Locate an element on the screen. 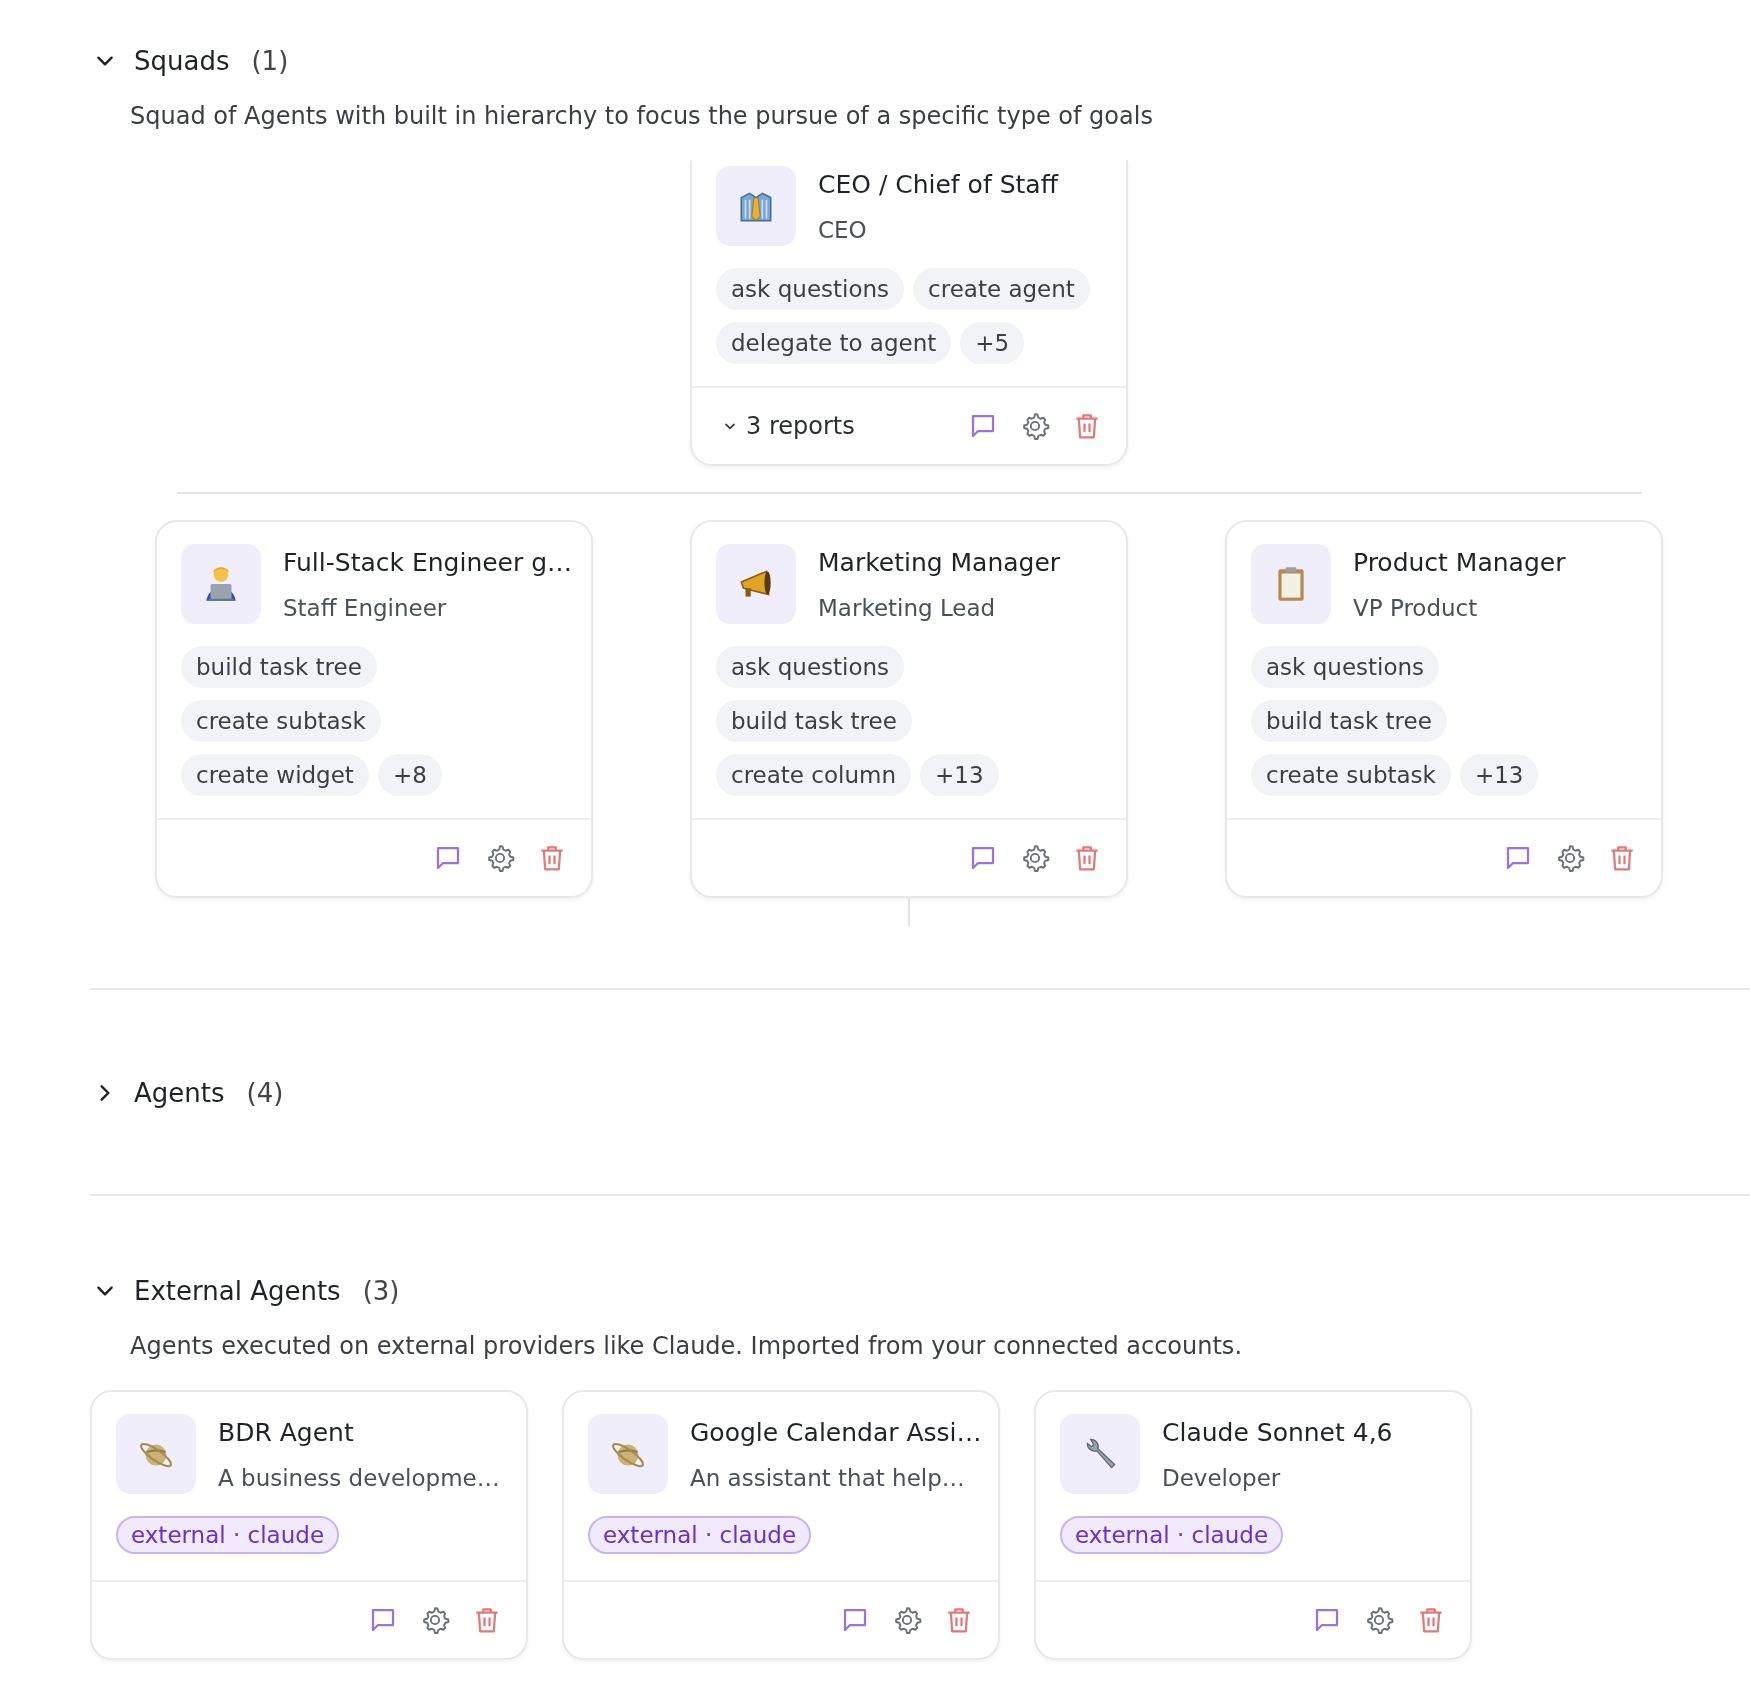 This screenshot has height=1702, width=1750. agent-name: BDR Agent is located at coordinates (286, 1432).